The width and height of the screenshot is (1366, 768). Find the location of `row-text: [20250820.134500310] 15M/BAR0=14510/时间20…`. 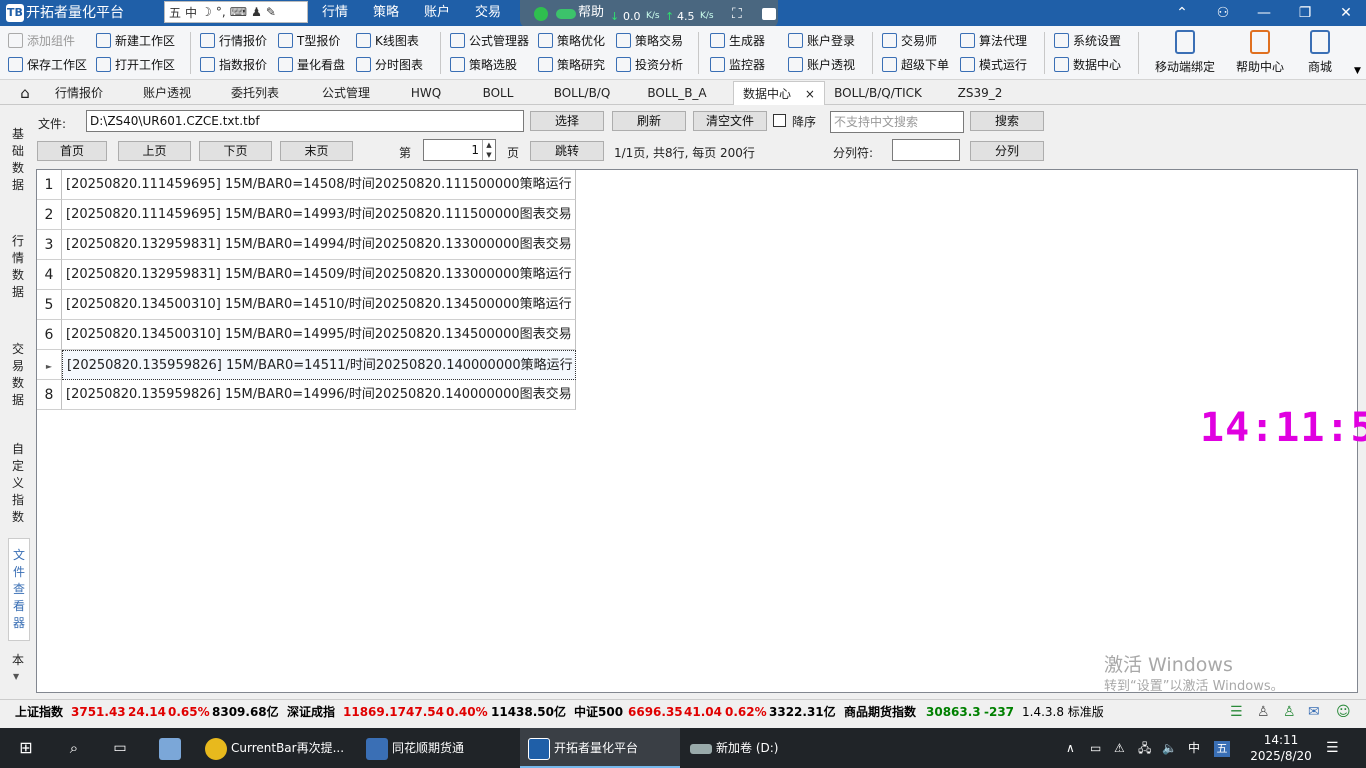

row-text: [20250820.134500310] 15M/BAR0=14510/时间20… is located at coordinates (319, 305).